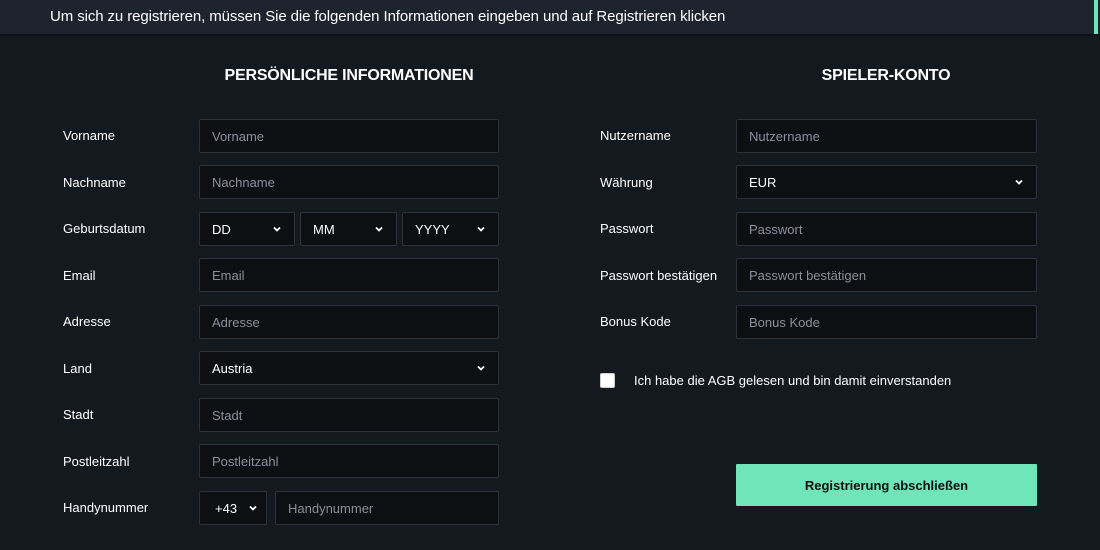 This screenshot has height=550, width=1100. What do you see at coordinates (104, 228) in the screenshot?
I see `birthdate-label: Geburtsdatum` at bounding box center [104, 228].